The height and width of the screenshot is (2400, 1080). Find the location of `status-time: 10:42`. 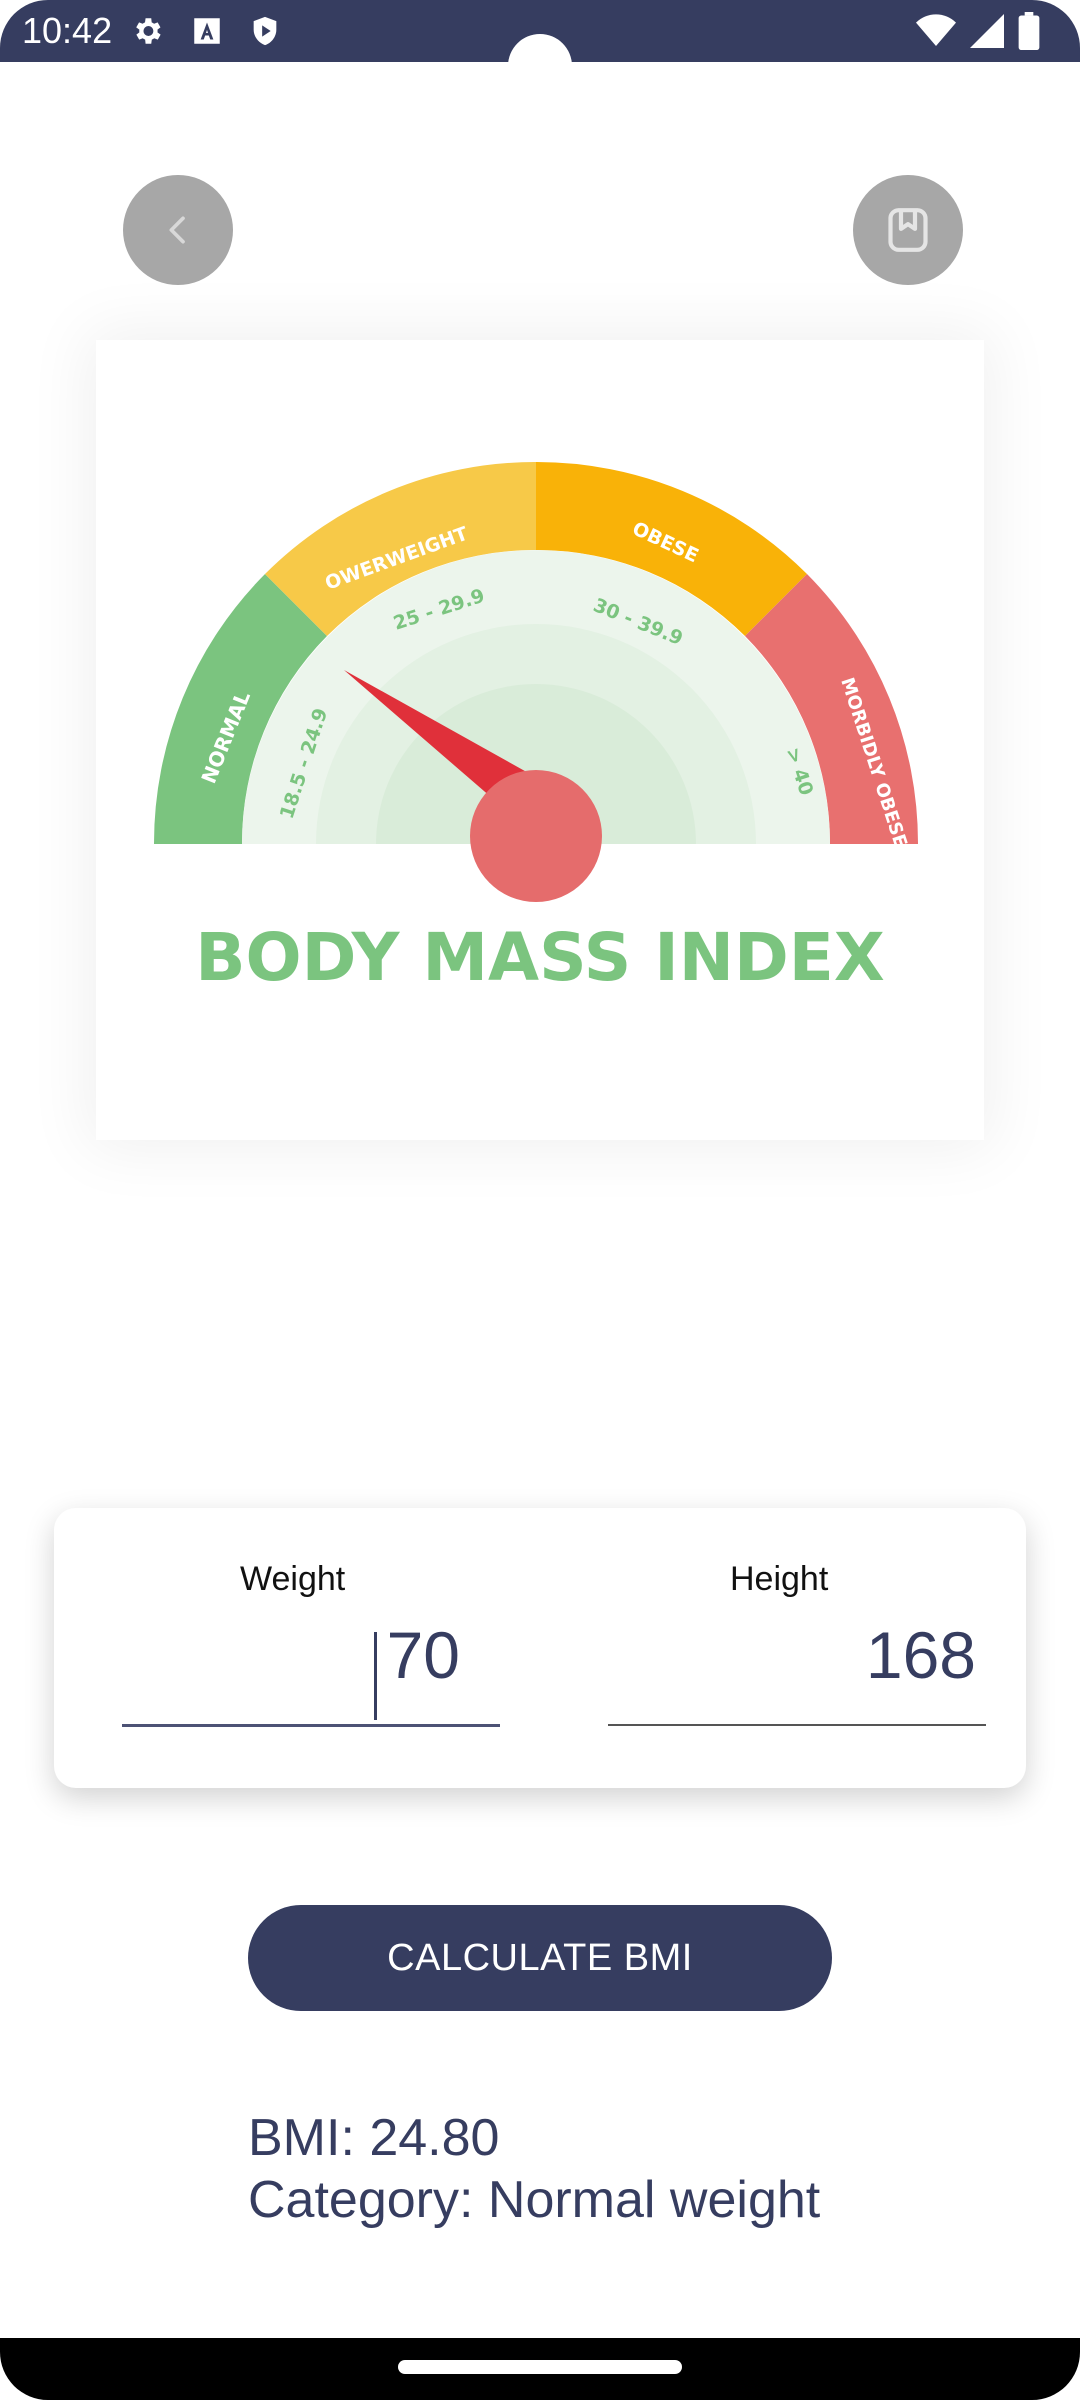

status-time: 10:42 is located at coordinates (67, 30).